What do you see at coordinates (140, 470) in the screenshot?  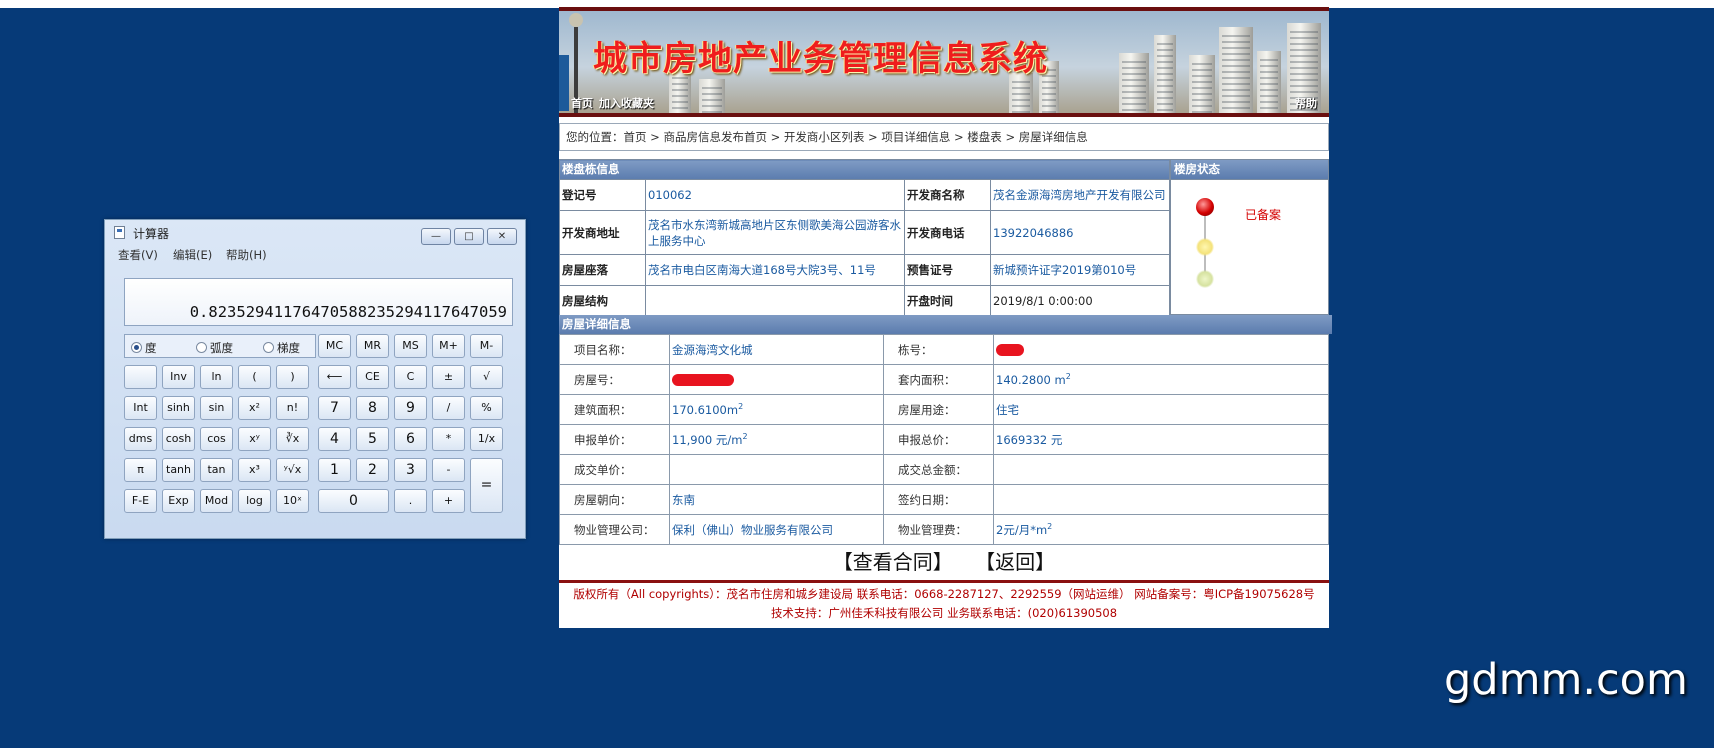 I see `key-calc: π` at bounding box center [140, 470].